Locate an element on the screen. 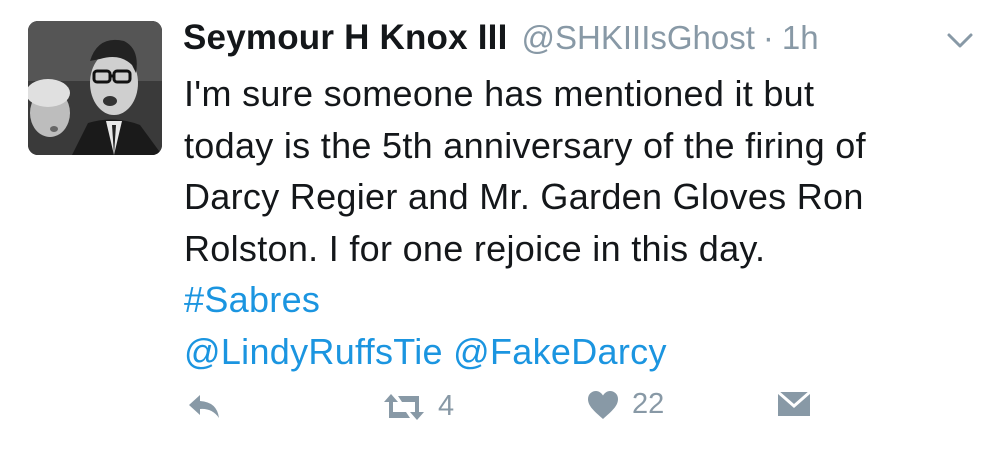 The image size is (1000, 456). mention-link-fakedarcy: @FakeDarcy is located at coordinates (560, 351).